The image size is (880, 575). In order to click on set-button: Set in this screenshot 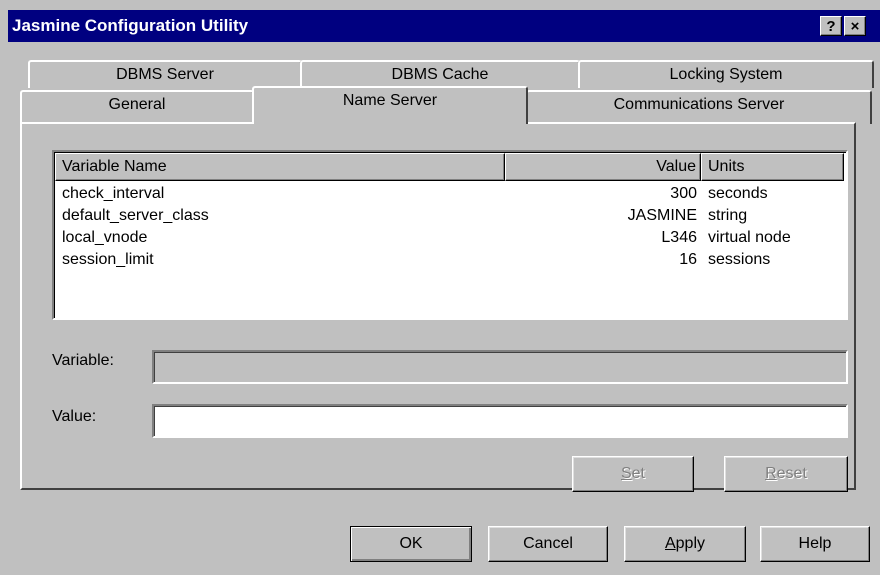, I will do `click(633, 474)`.